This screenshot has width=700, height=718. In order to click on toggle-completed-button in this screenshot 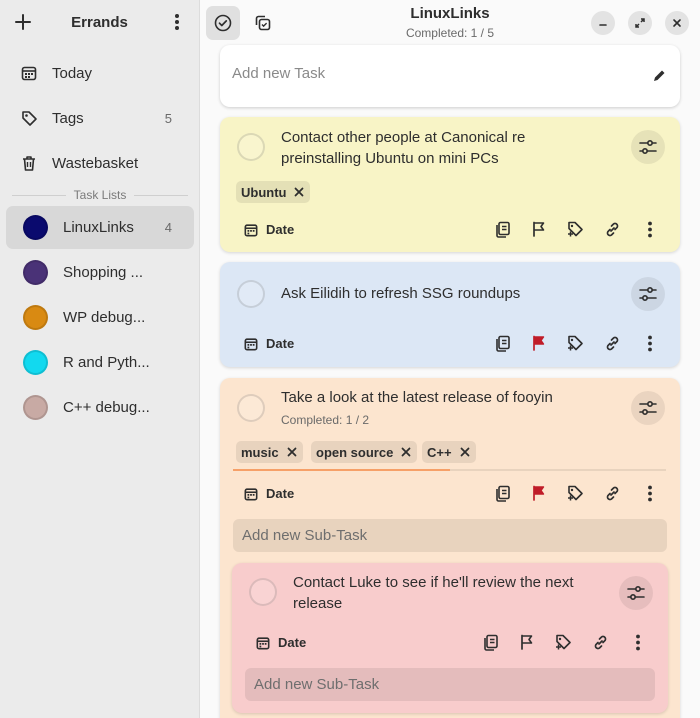, I will do `click(223, 23)`.